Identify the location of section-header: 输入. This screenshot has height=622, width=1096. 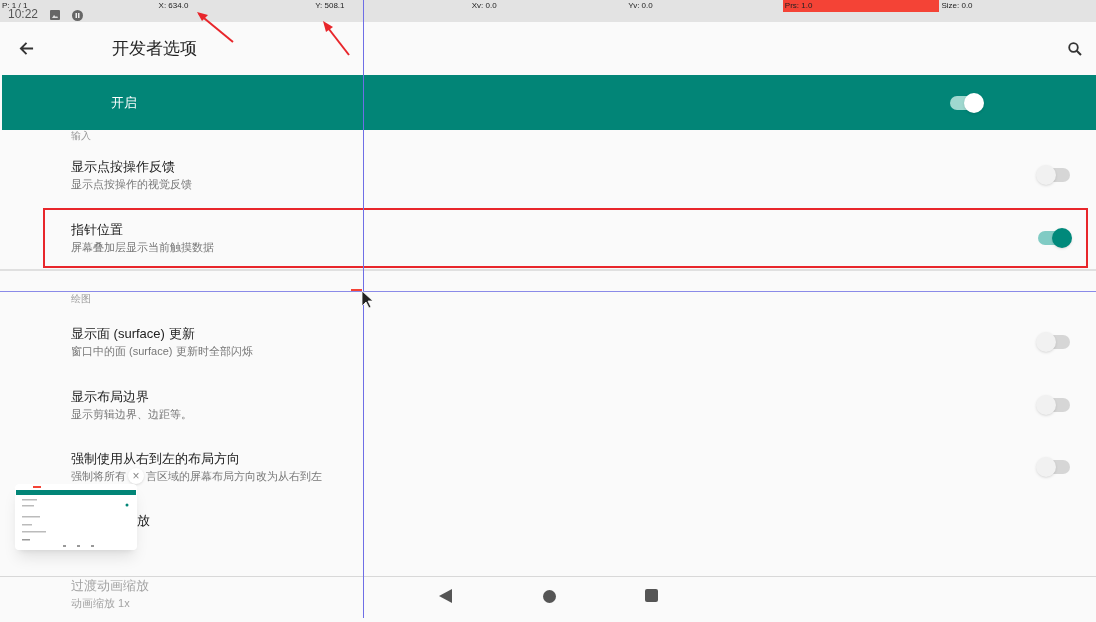
(81, 135).